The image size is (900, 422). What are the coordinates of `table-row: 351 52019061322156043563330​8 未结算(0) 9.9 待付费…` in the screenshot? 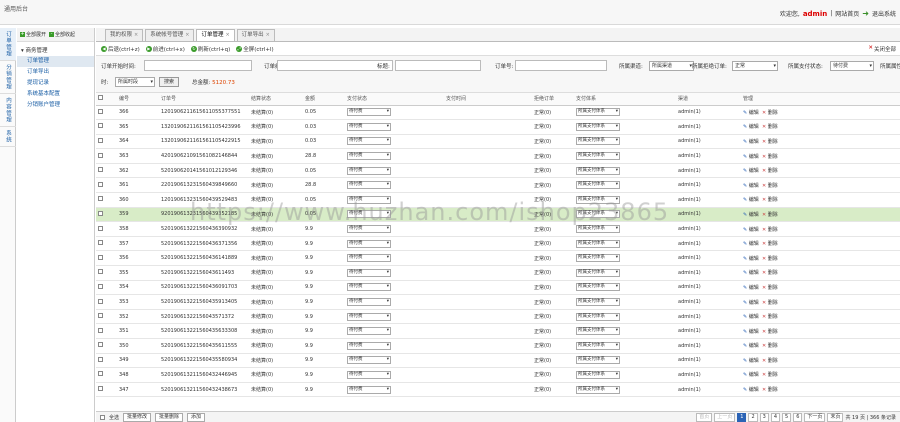 It's located at (498, 331).